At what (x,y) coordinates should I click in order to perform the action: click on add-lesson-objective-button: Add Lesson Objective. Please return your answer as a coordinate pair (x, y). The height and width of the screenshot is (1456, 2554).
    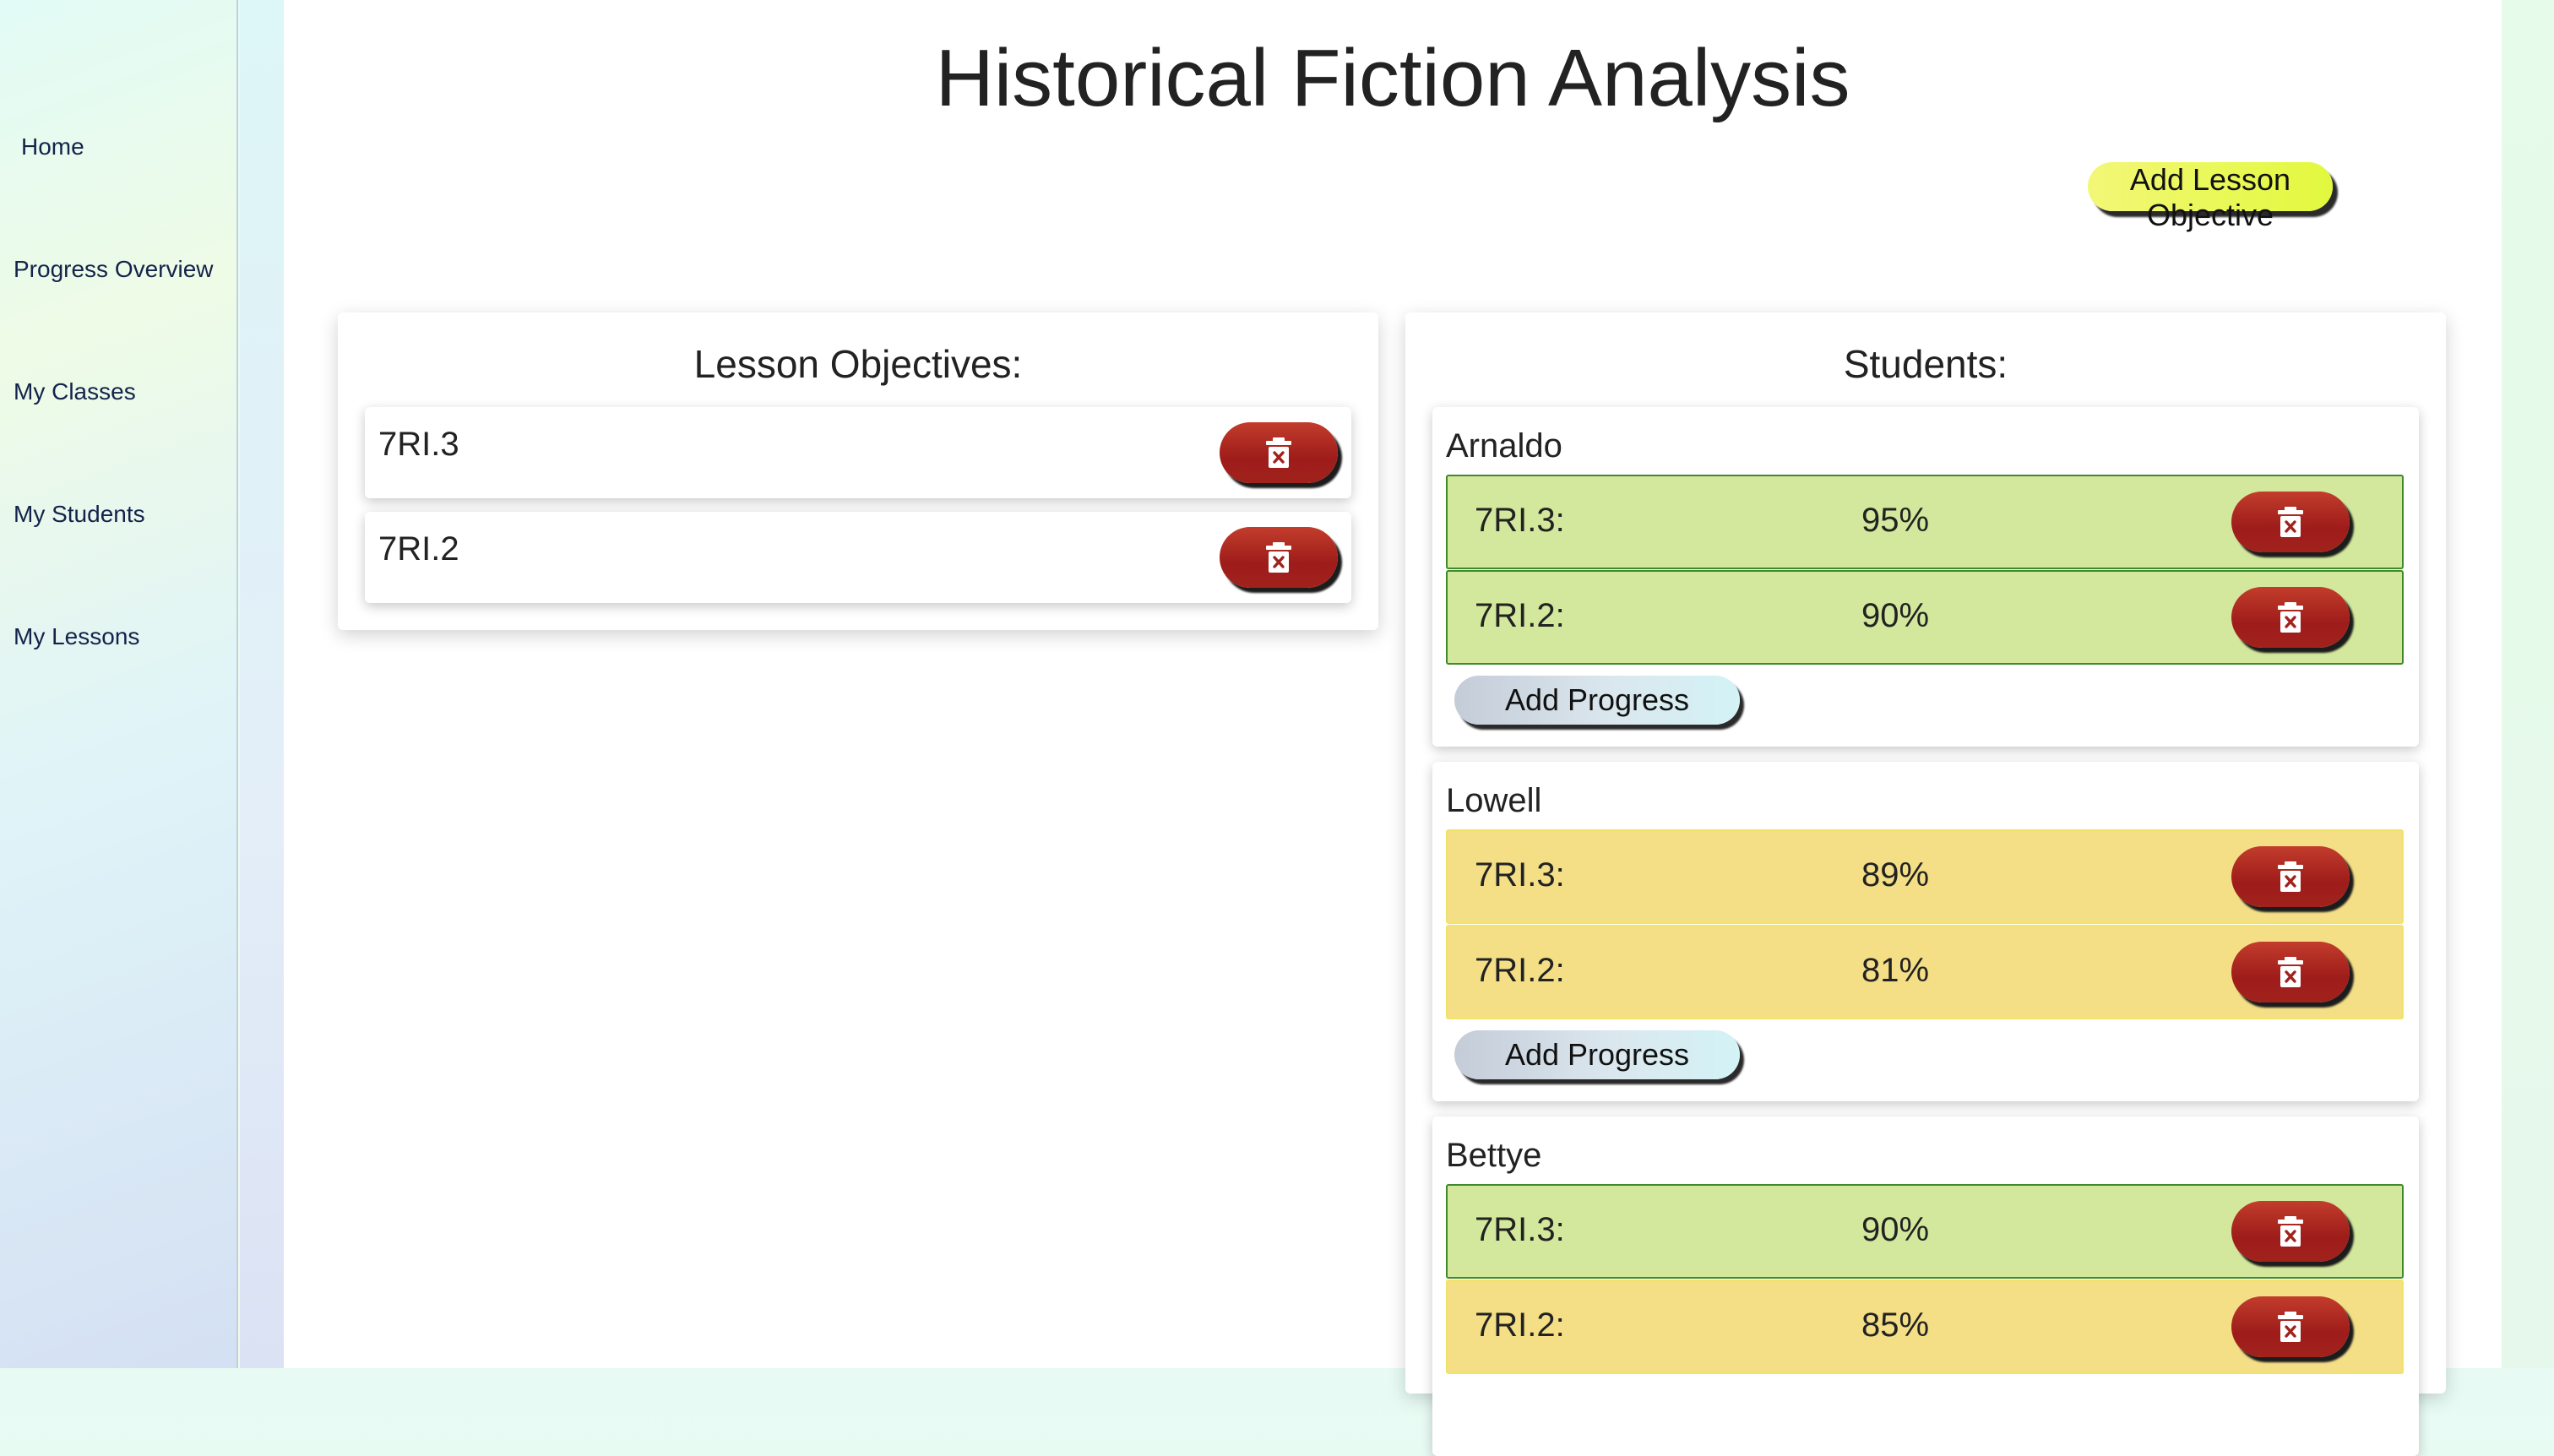
    Looking at the image, I should click on (2210, 197).